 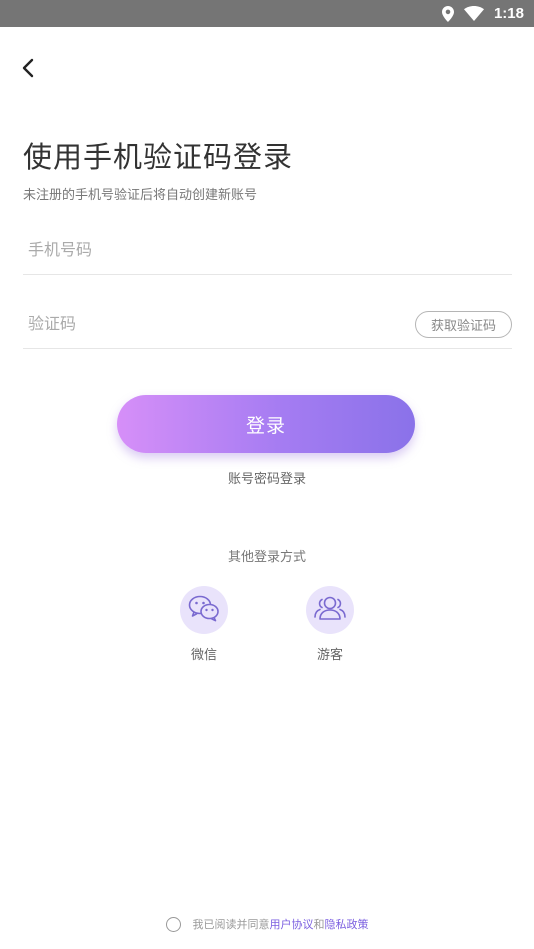 I want to click on wifi-icon, so click(x=473, y=13).